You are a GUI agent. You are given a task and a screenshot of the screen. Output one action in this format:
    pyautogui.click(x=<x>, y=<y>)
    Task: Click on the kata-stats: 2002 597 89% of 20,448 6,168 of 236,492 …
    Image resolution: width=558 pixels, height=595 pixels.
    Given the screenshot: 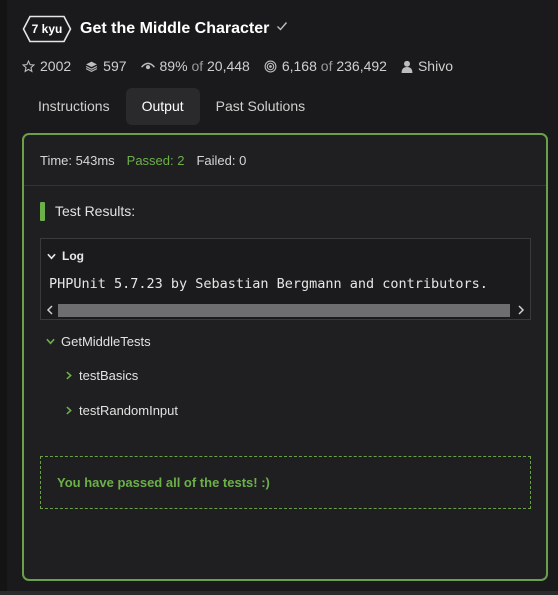 What is the action you would take?
    pyautogui.click(x=244, y=66)
    